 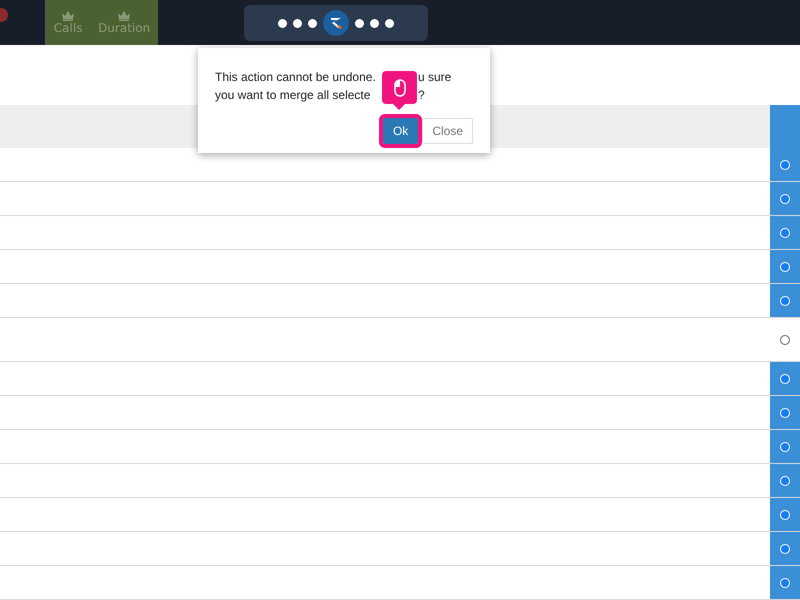 What do you see at coordinates (785, 126) in the screenshot?
I see `select-all-cell` at bounding box center [785, 126].